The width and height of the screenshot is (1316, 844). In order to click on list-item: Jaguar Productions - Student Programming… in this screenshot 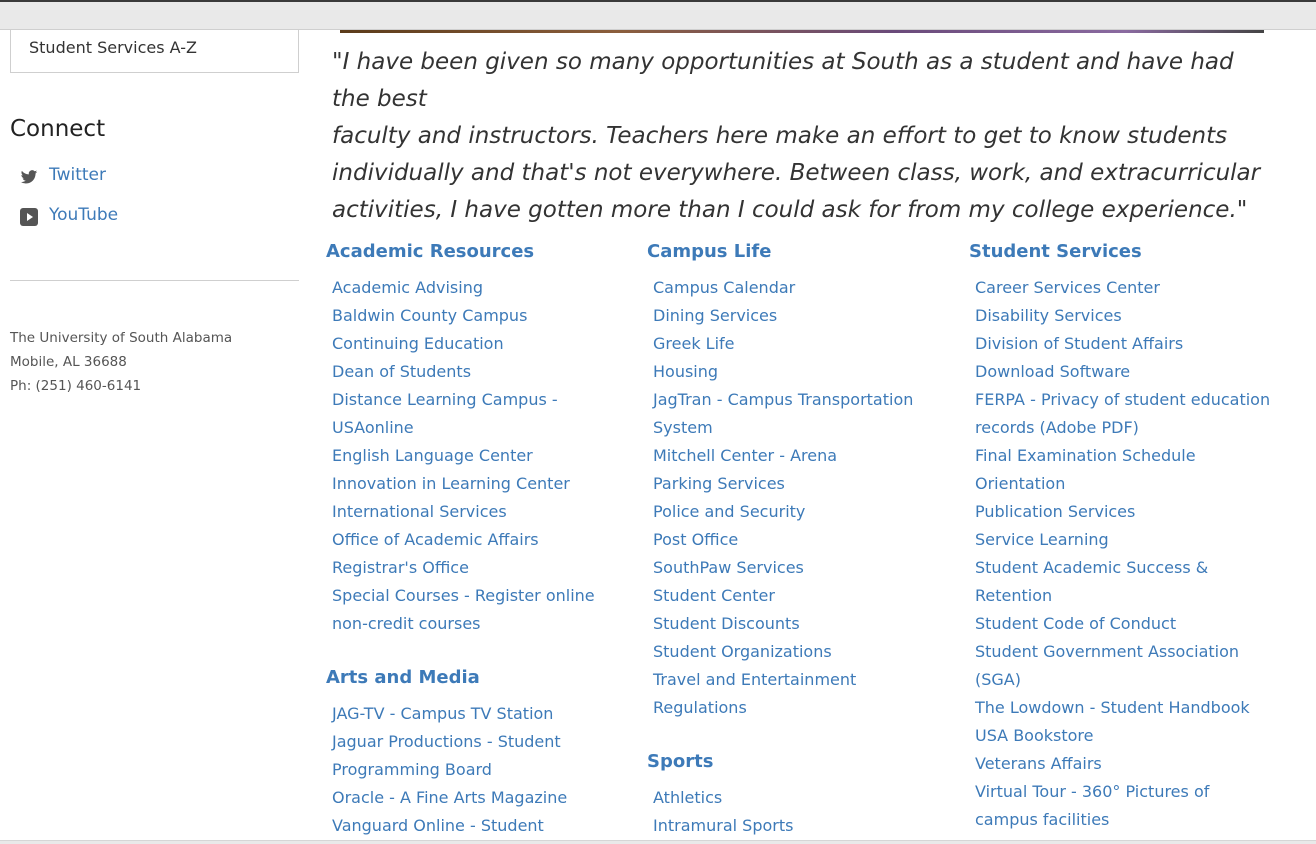, I will do `click(482, 756)`.